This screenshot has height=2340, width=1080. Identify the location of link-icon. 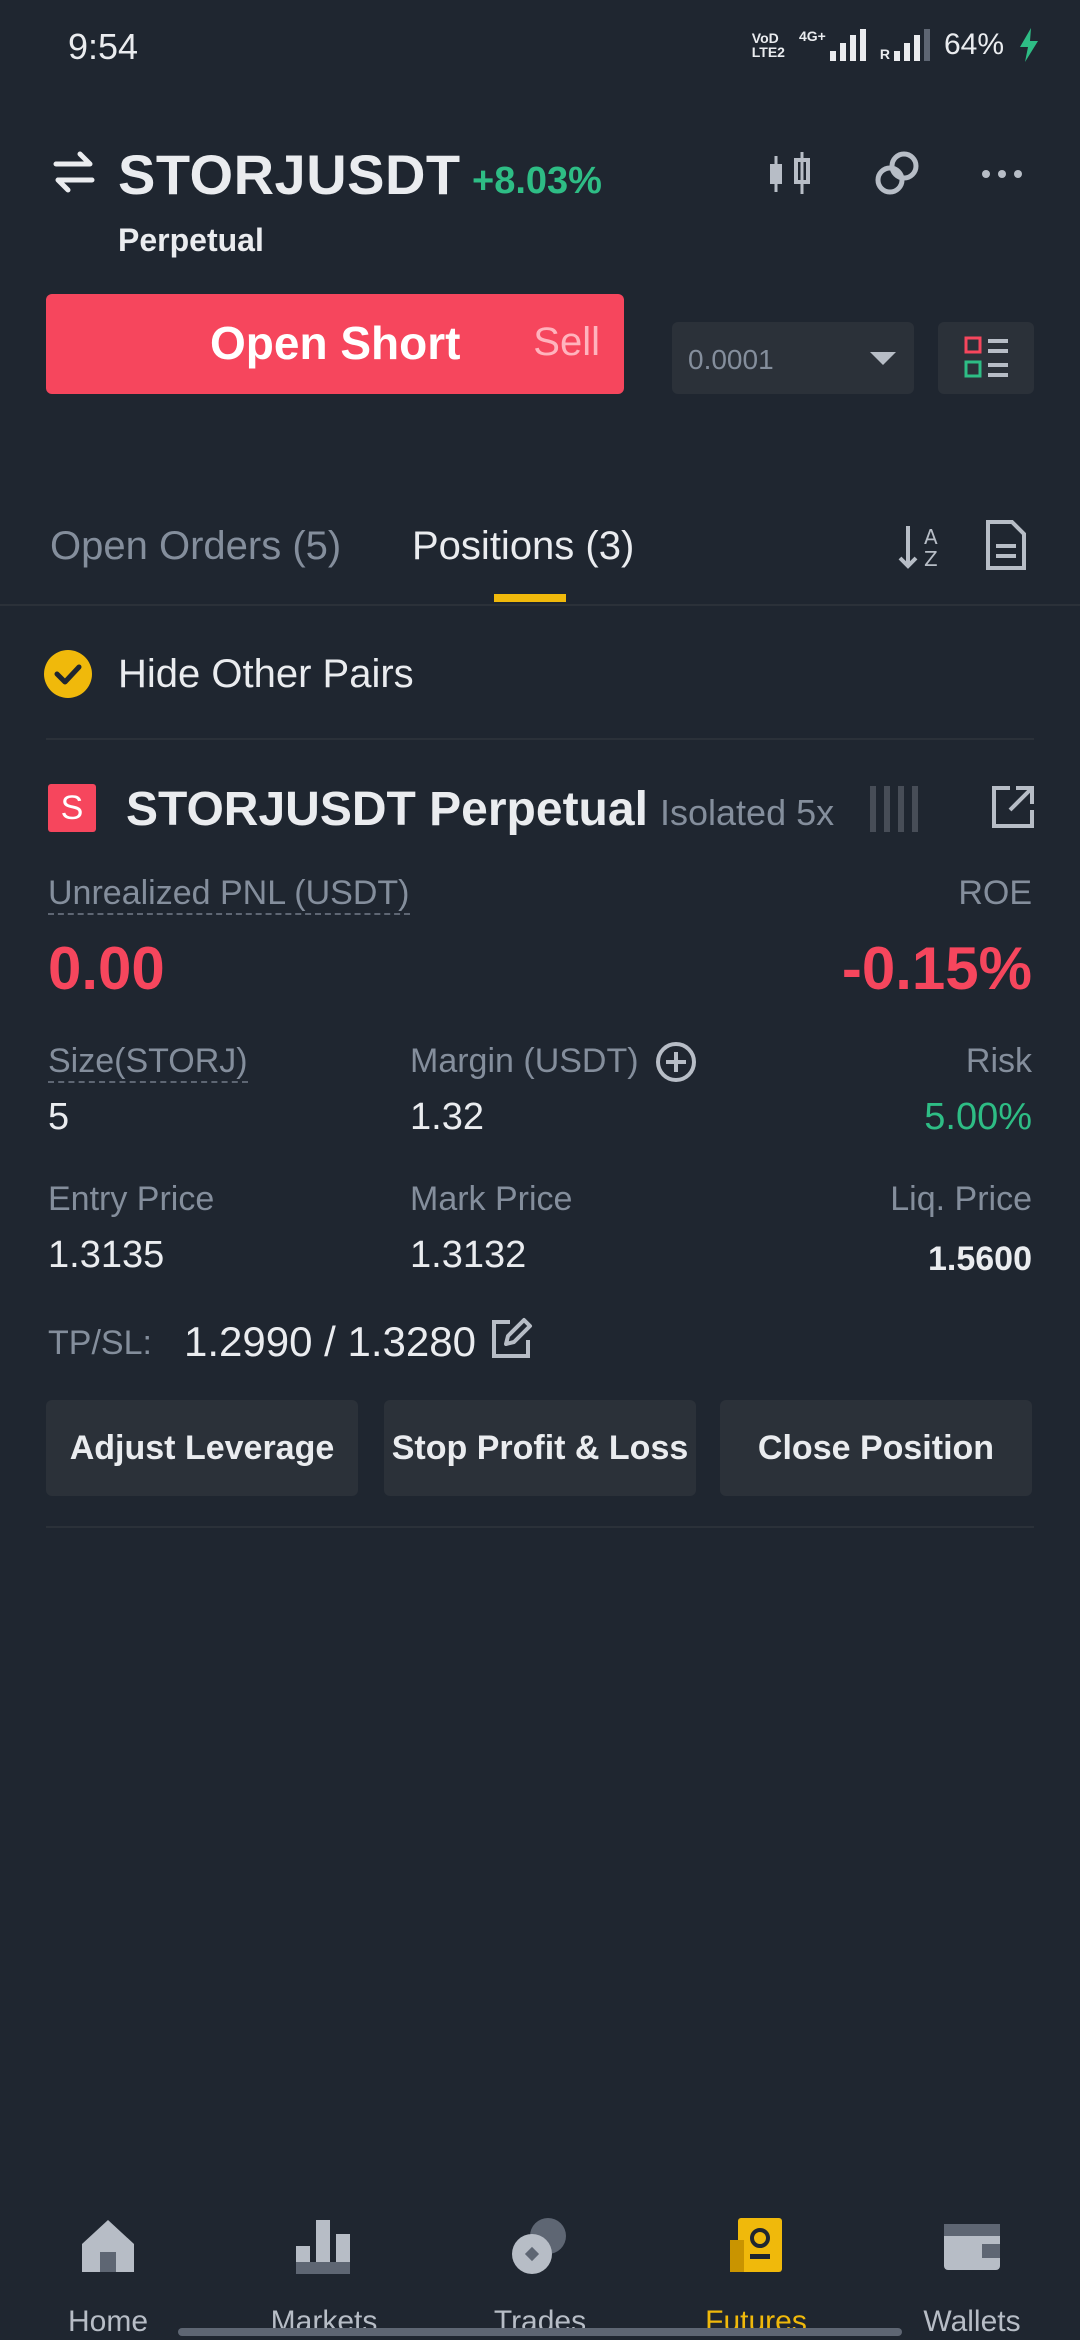
(898, 174).